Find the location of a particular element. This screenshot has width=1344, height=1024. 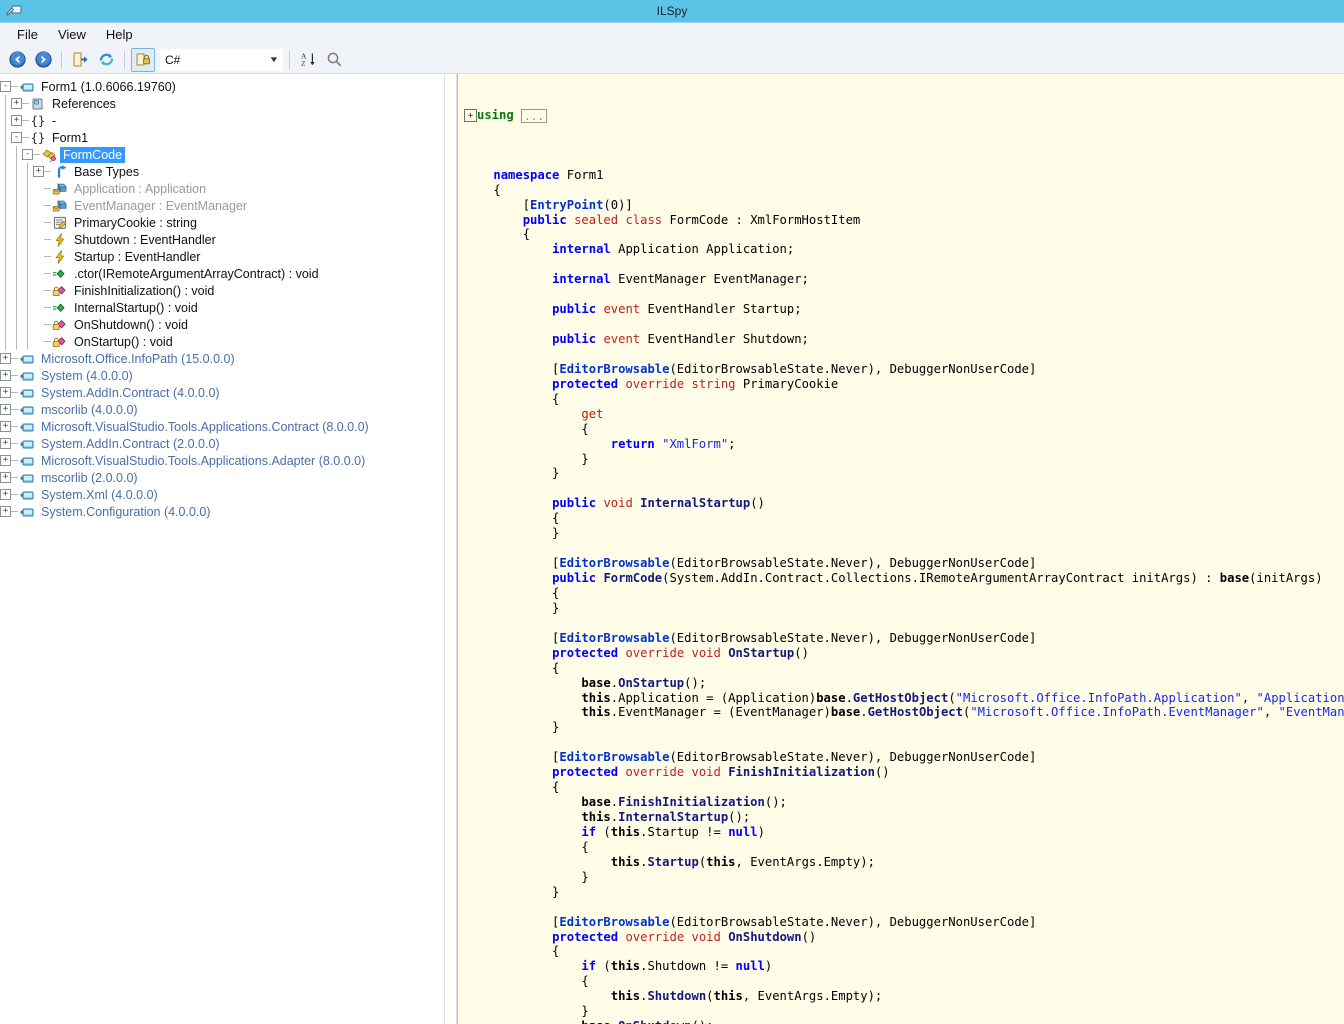

tree-node-label: System.AddIn.Contract (2.0.0.0) is located at coordinates (130, 444).